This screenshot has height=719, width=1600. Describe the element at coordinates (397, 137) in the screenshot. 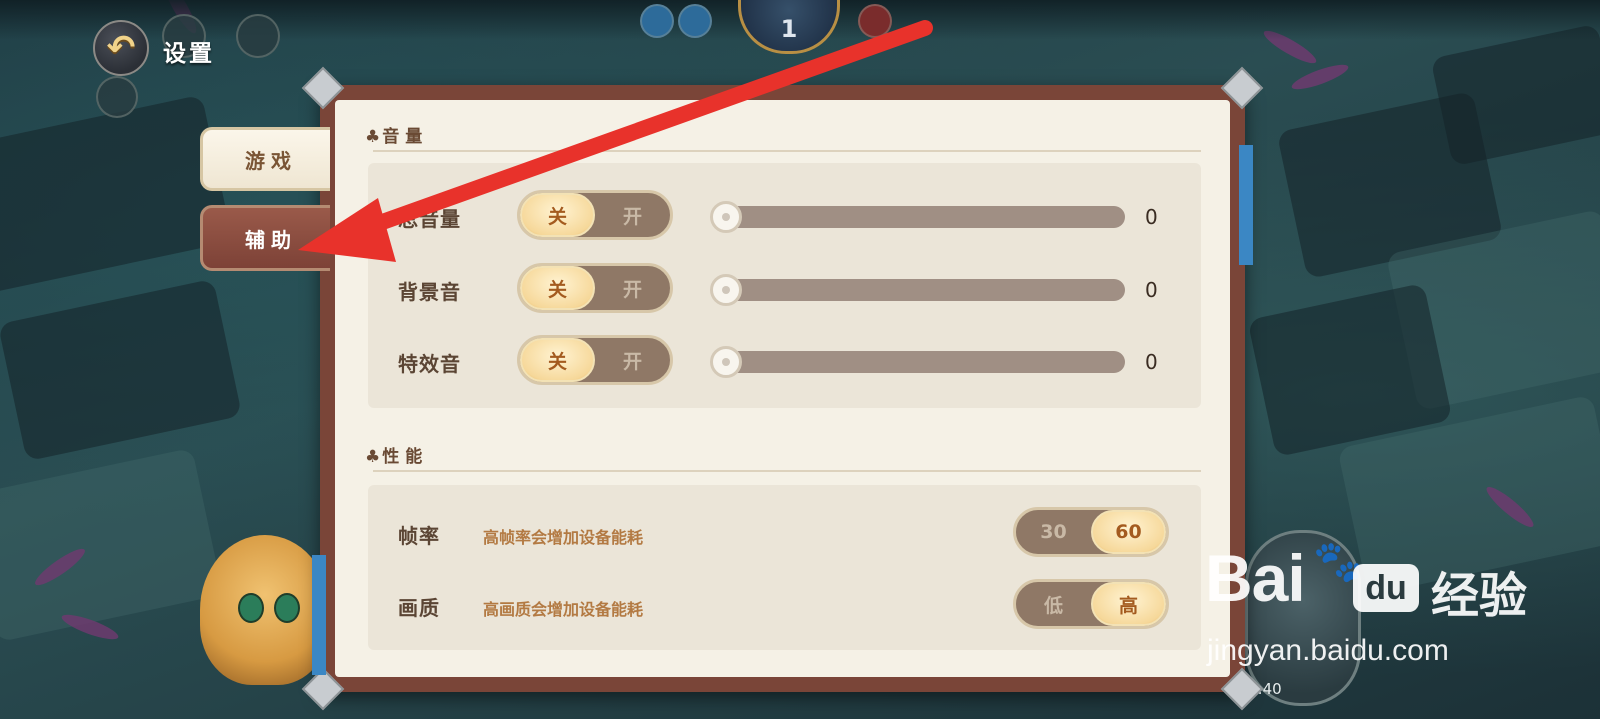

I see `volume-section-title: ♣ 音量` at that location.